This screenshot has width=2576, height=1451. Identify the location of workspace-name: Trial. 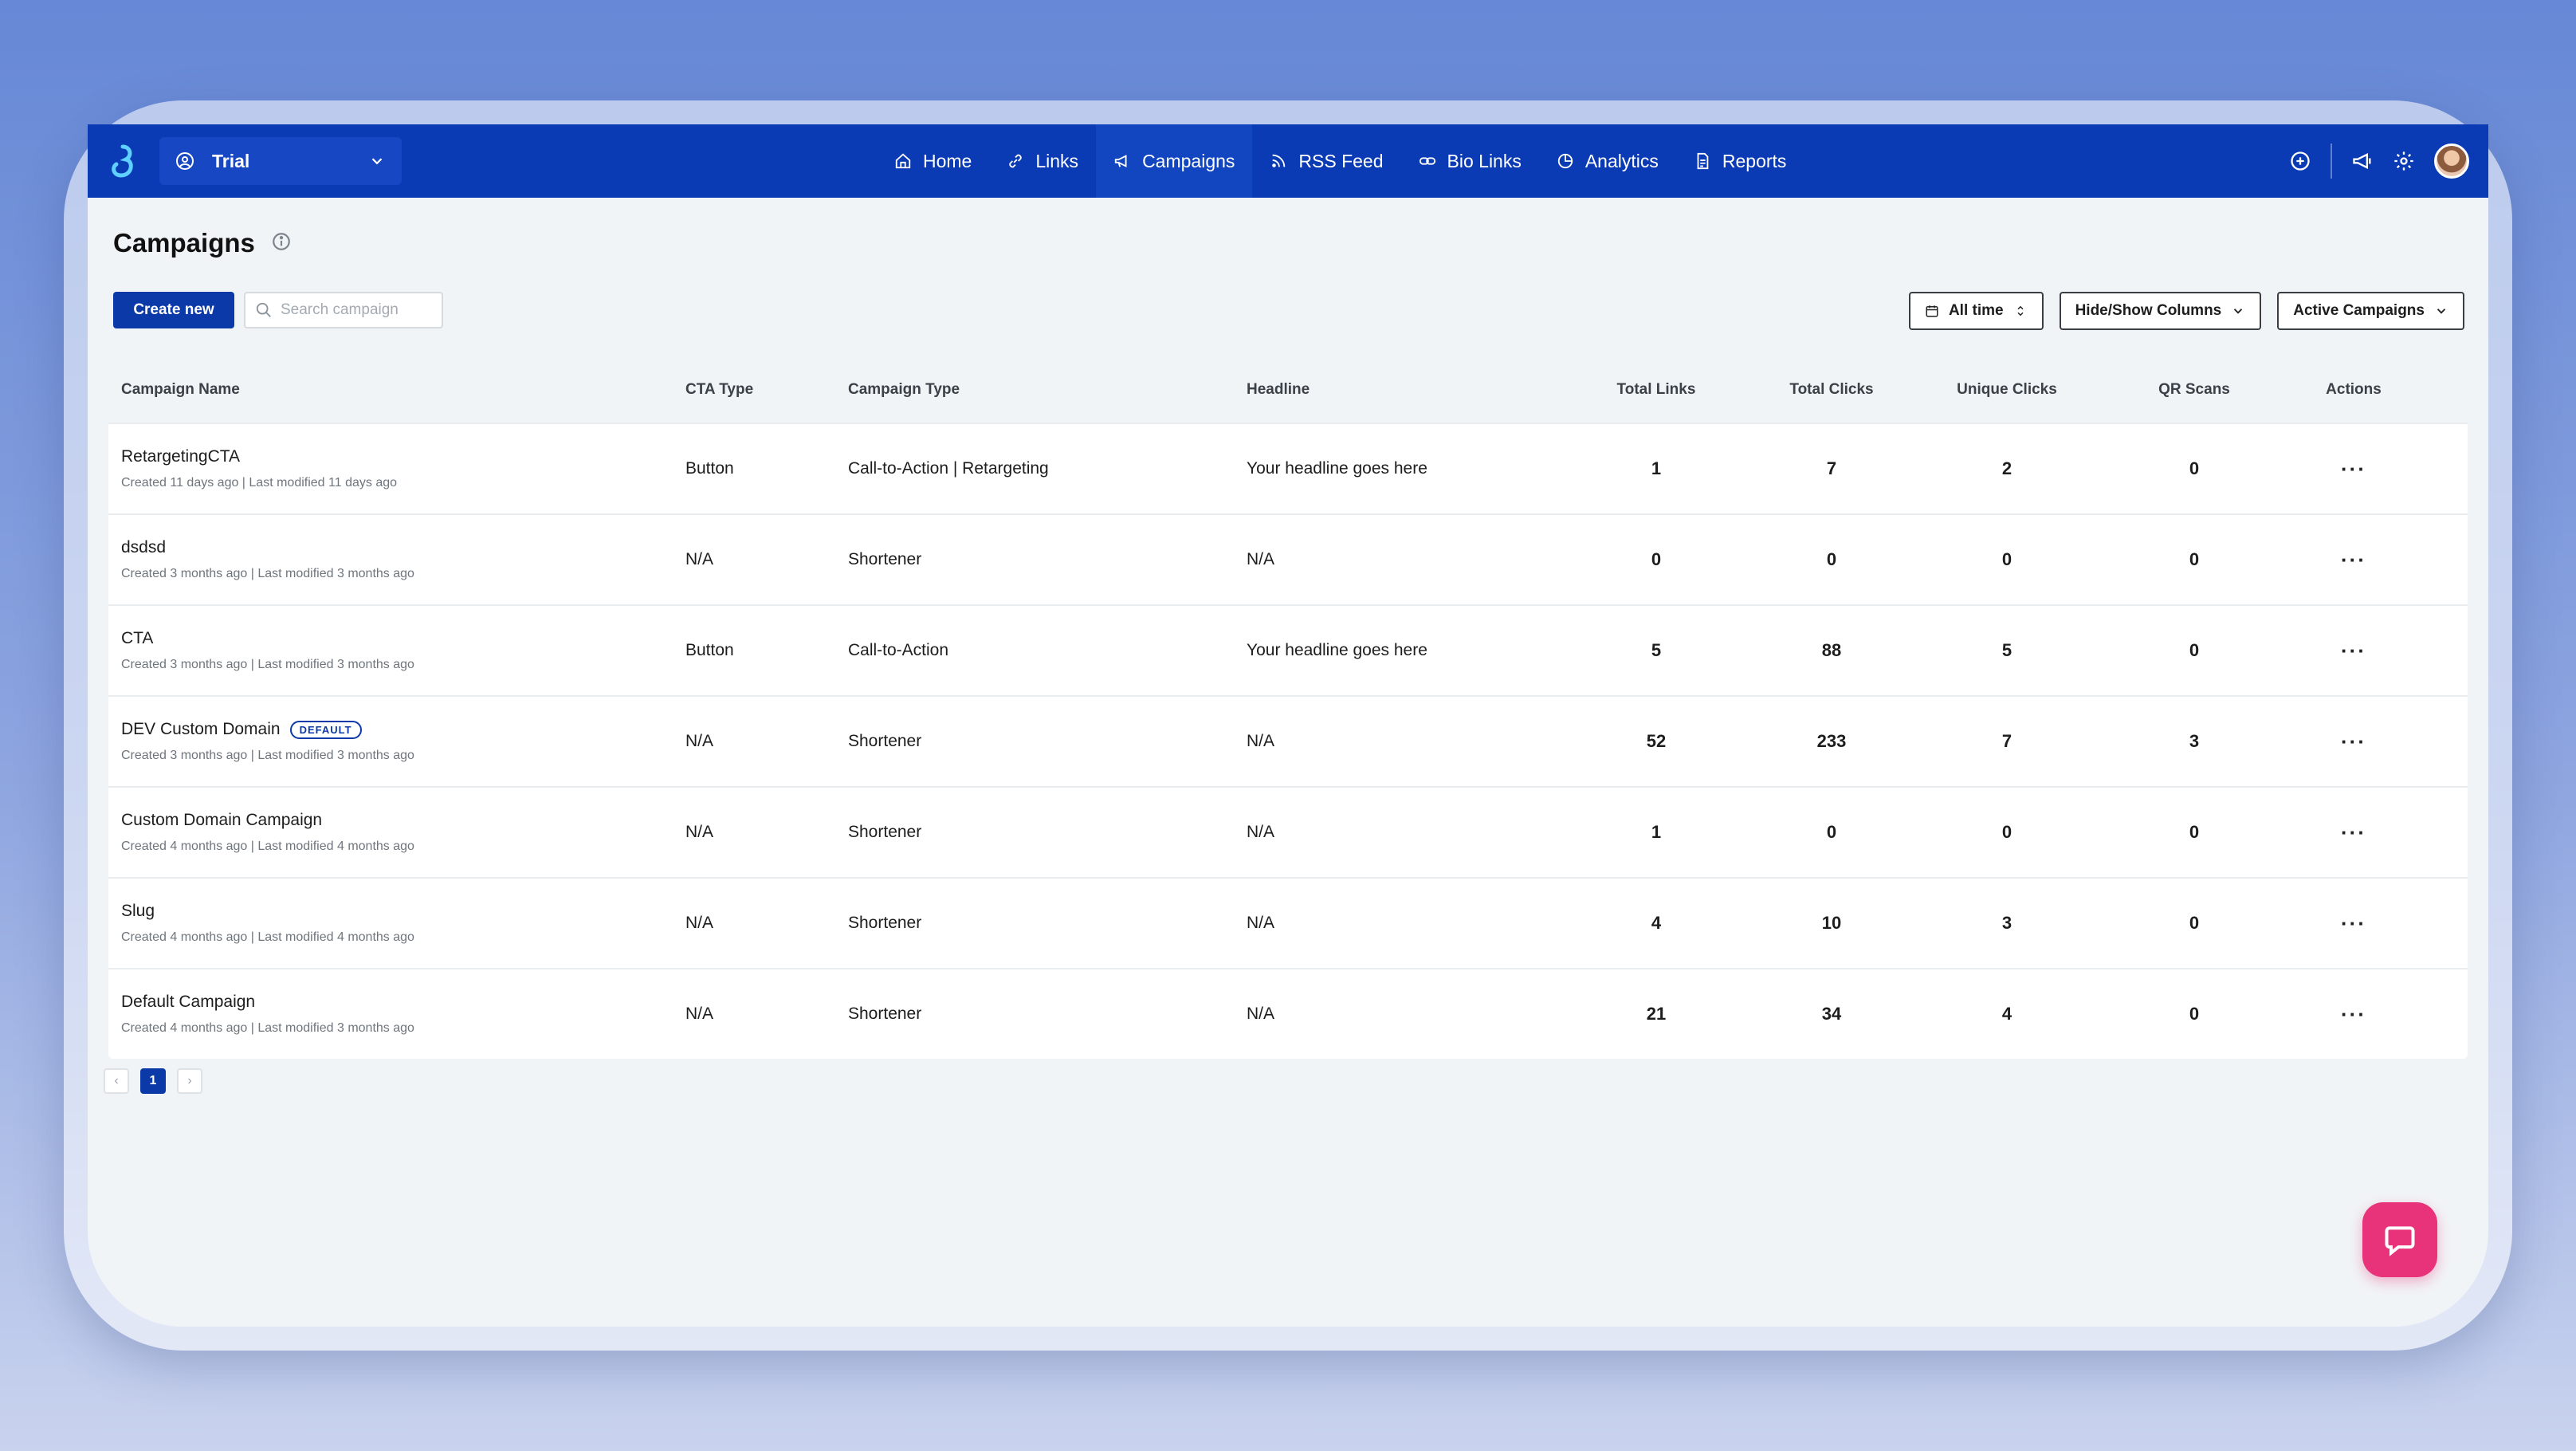
(231, 161).